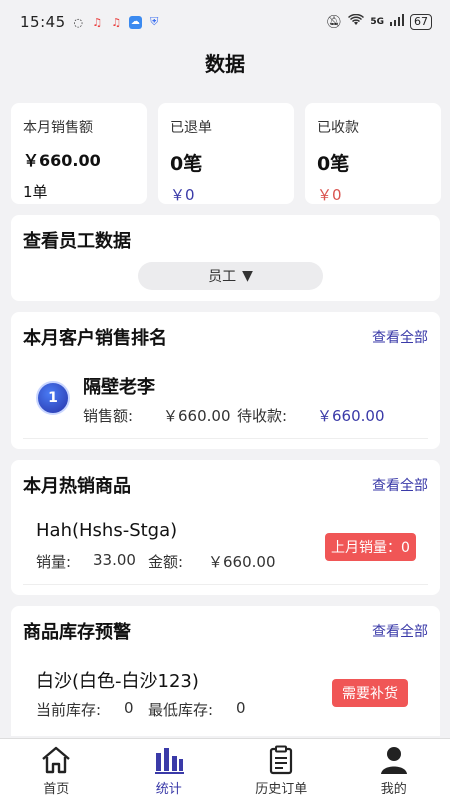  What do you see at coordinates (168, 789) in the screenshot?
I see `nav-label: 统计` at bounding box center [168, 789].